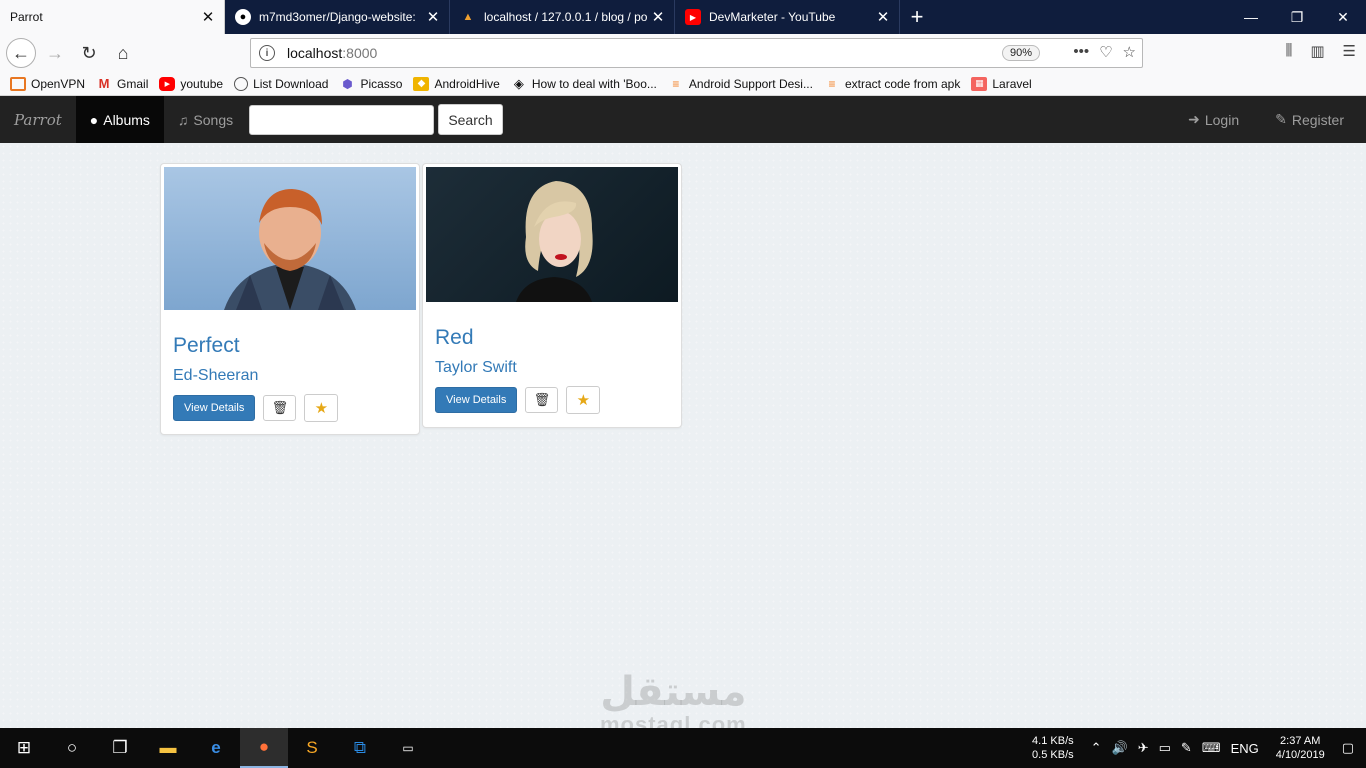  What do you see at coordinates (470, 119) in the screenshot?
I see `search-button: Search` at bounding box center [470, 119].